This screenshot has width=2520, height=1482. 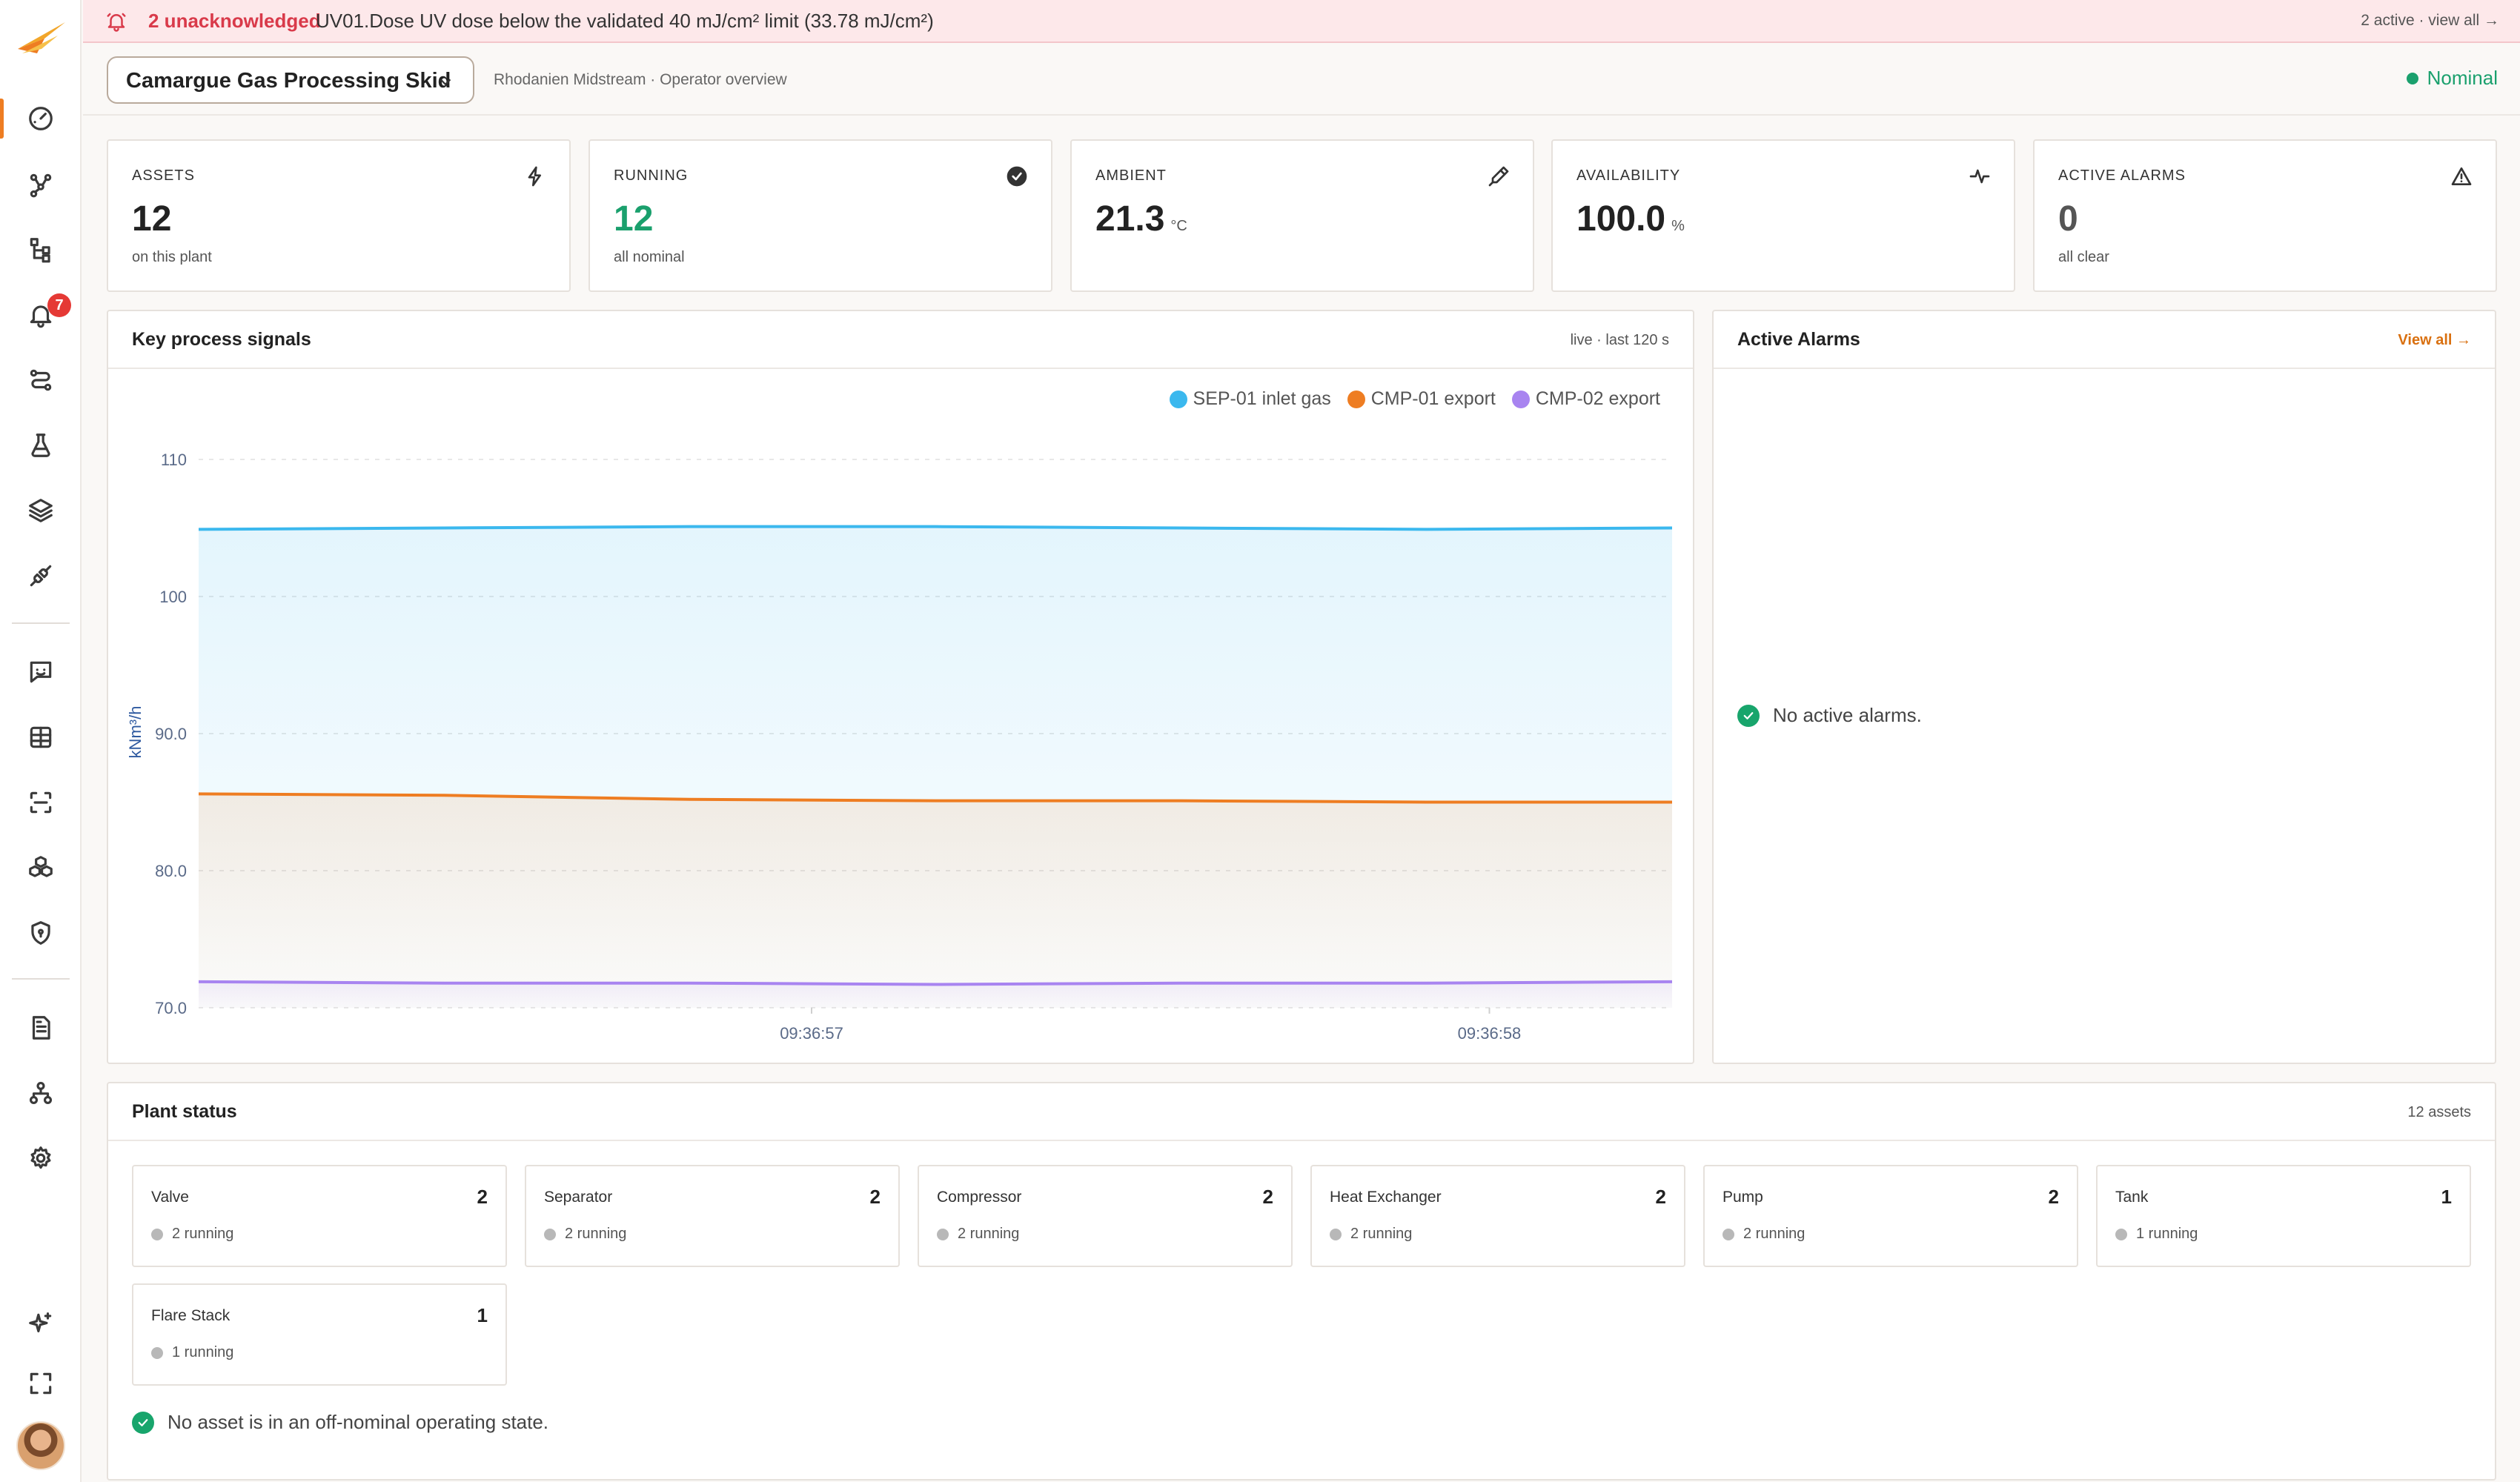 I want to click on nav-reports, so click(x=41, y=1028).